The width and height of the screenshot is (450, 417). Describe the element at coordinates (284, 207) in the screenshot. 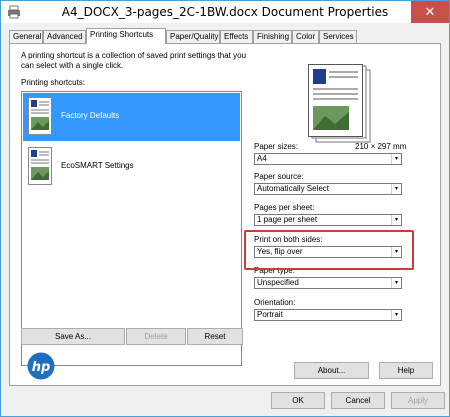

I see `pages-per-sheet-label: Pages per sheet:` at that location.